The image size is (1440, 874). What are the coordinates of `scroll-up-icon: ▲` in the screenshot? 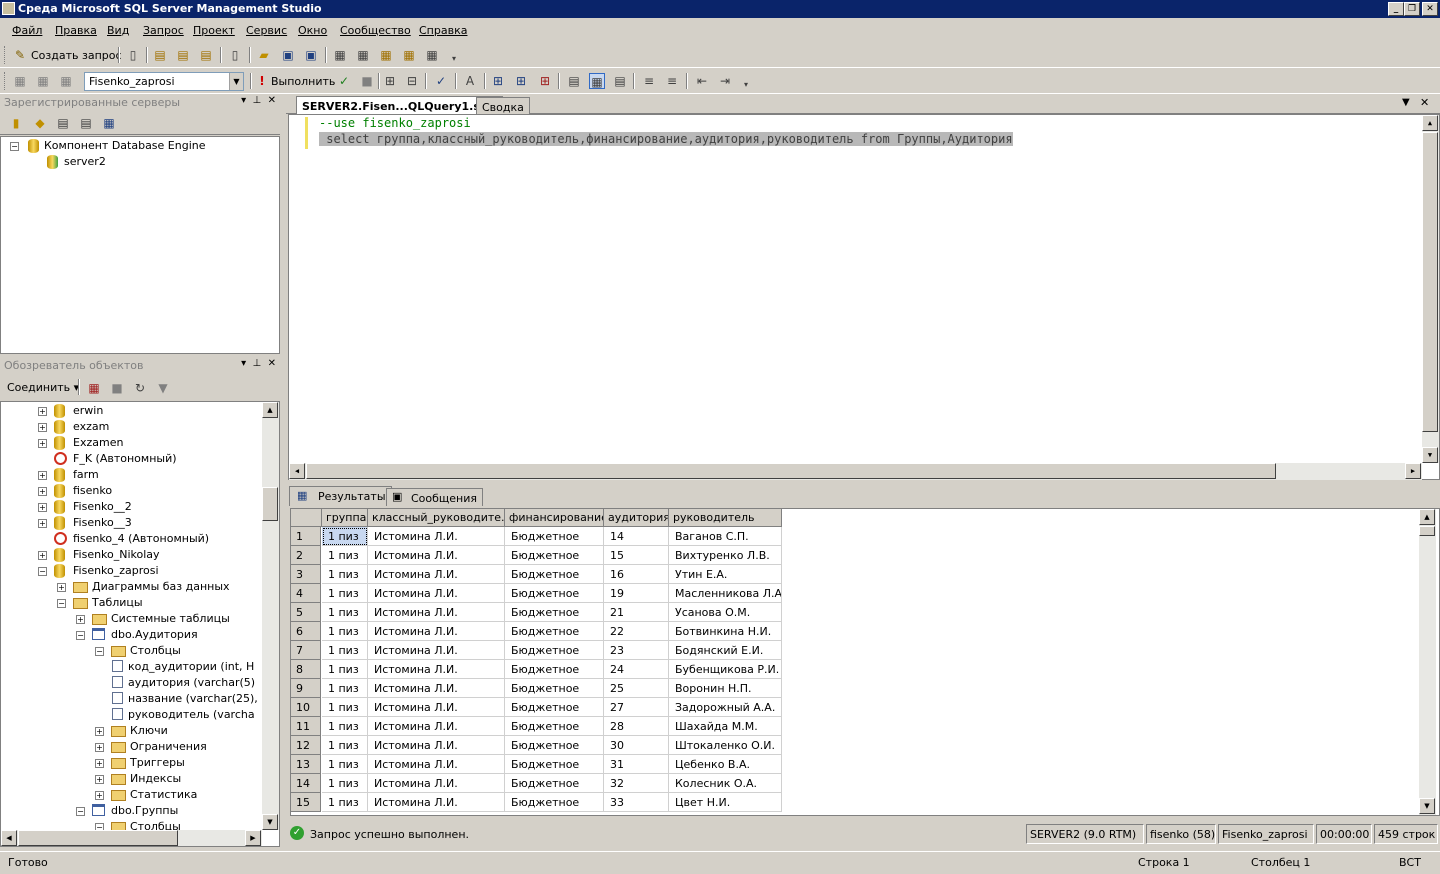 It's located at (1427, 517).